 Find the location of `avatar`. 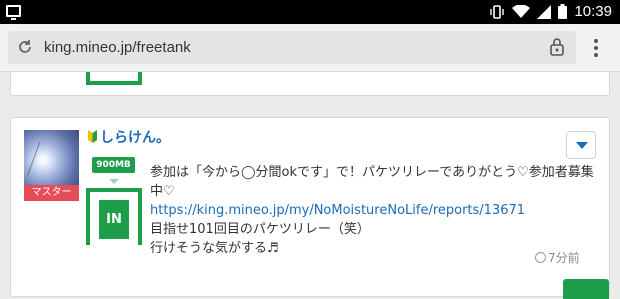

avatar is located at coordinates (51, 157).